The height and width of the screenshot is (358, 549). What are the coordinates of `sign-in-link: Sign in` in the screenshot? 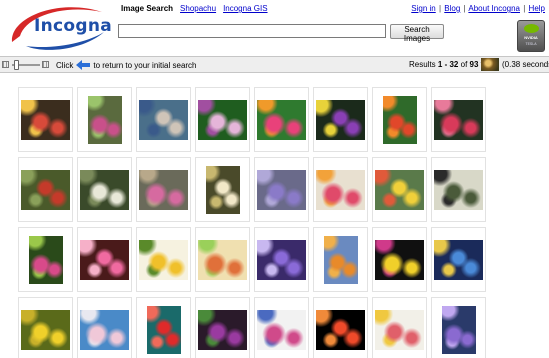 It's located at (423, 8).